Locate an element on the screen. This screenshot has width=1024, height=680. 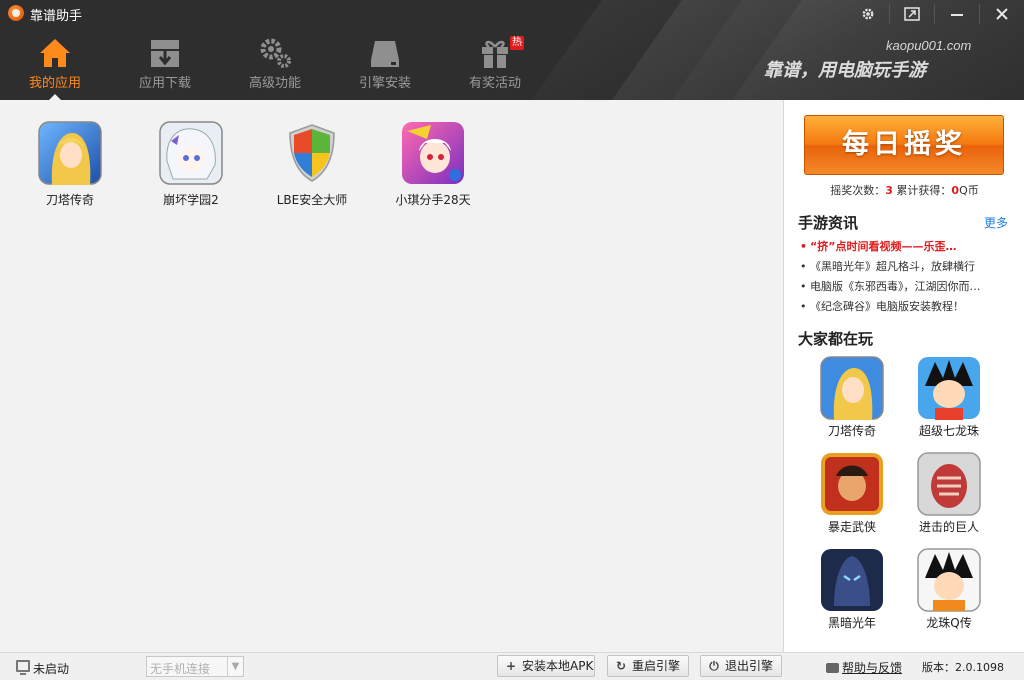
tab-my-apps: 我的应用 is located at coordinates (55, 65).